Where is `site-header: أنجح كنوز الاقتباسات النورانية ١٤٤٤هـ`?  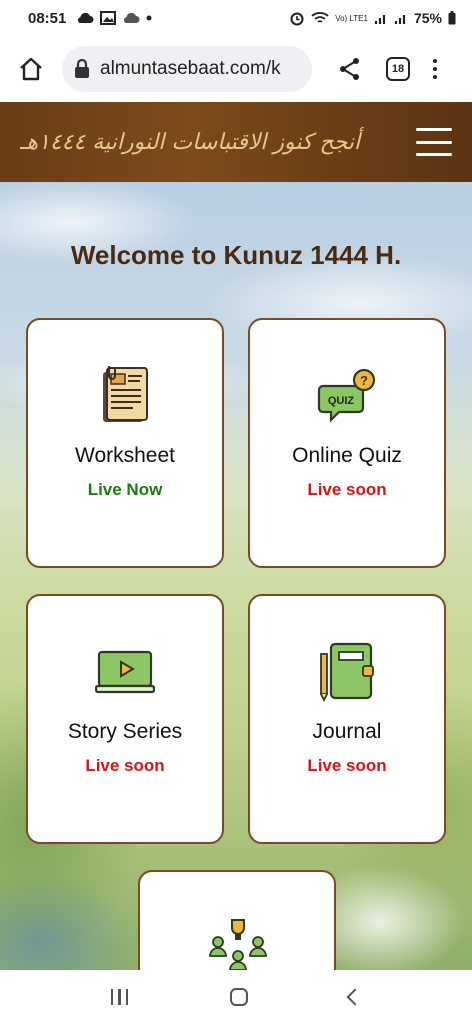
site-header: أنجح كنوز الاقتباسات النورانية ١٤٤٤هـ is located at coordinates (236, 142).